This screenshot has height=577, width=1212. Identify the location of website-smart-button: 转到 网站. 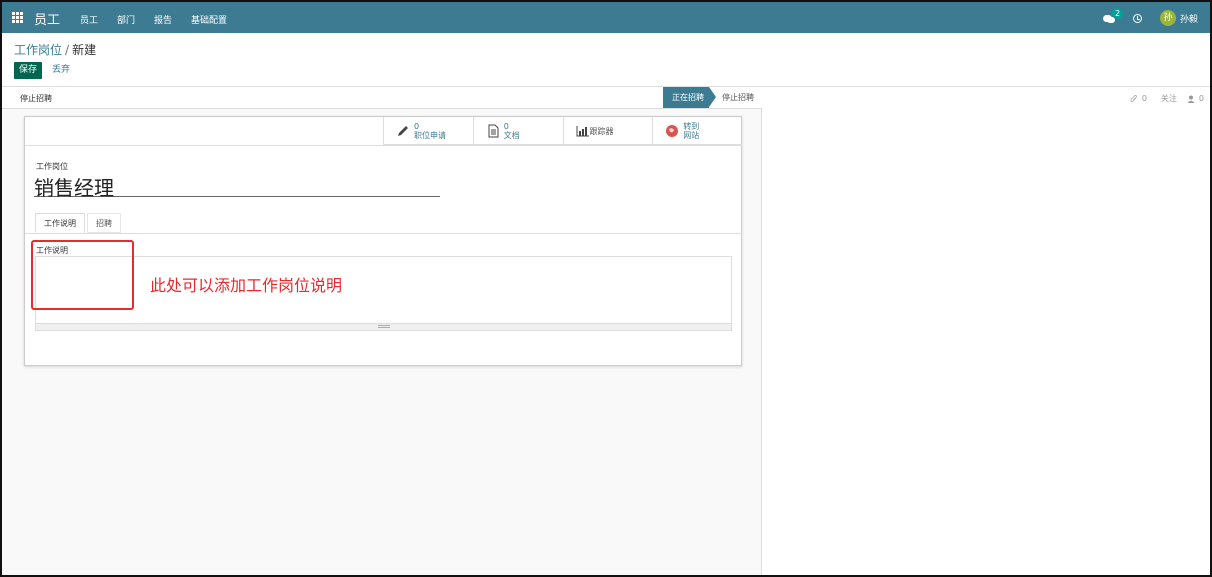
(697, 131).